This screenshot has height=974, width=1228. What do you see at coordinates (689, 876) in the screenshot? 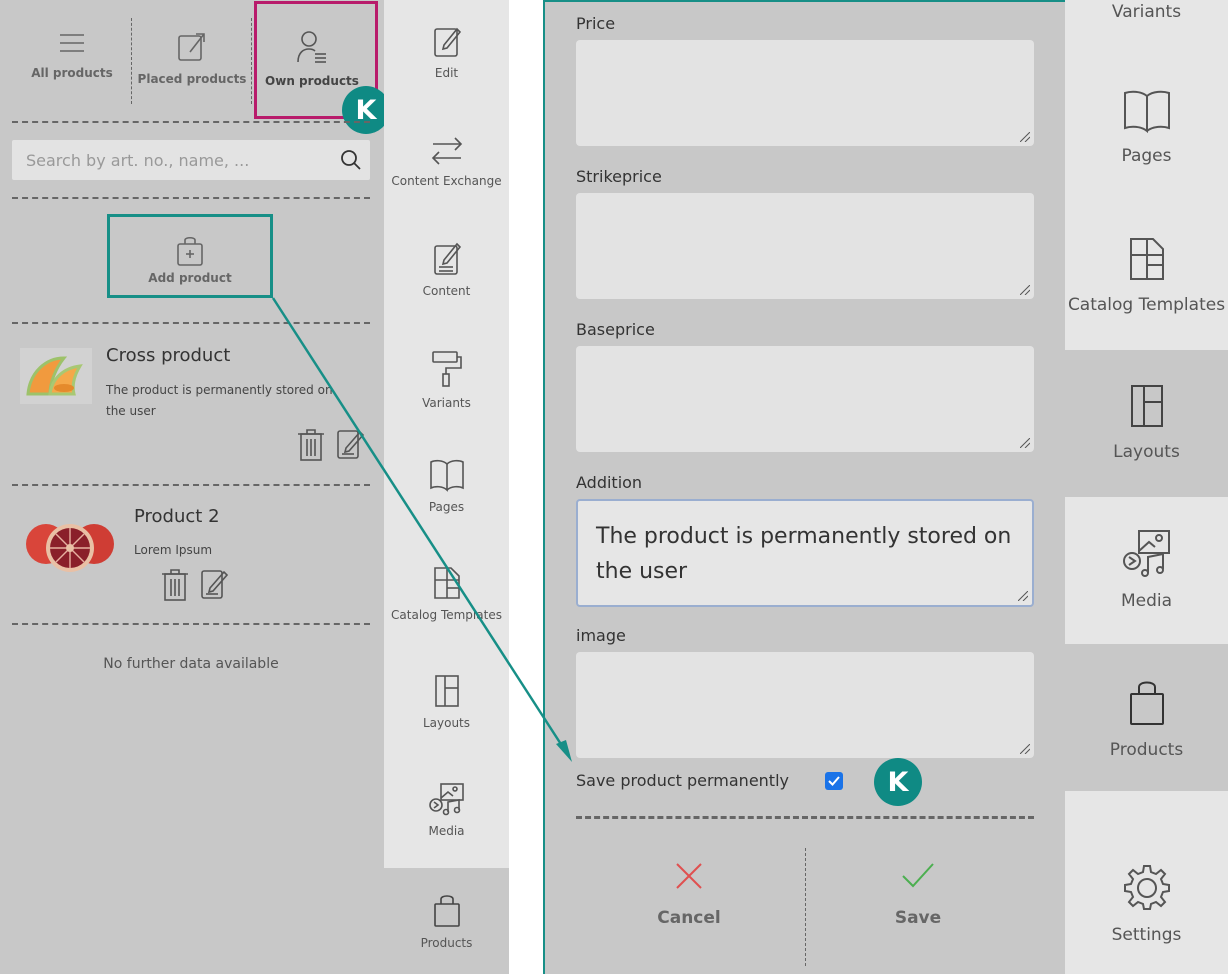
I see `close-icon` at bounding box center [689, 876].